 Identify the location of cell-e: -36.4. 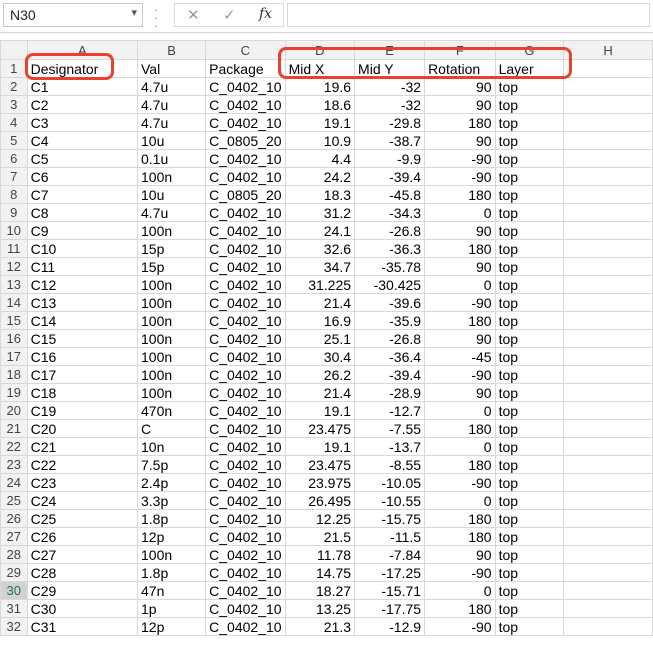
(390, 356).